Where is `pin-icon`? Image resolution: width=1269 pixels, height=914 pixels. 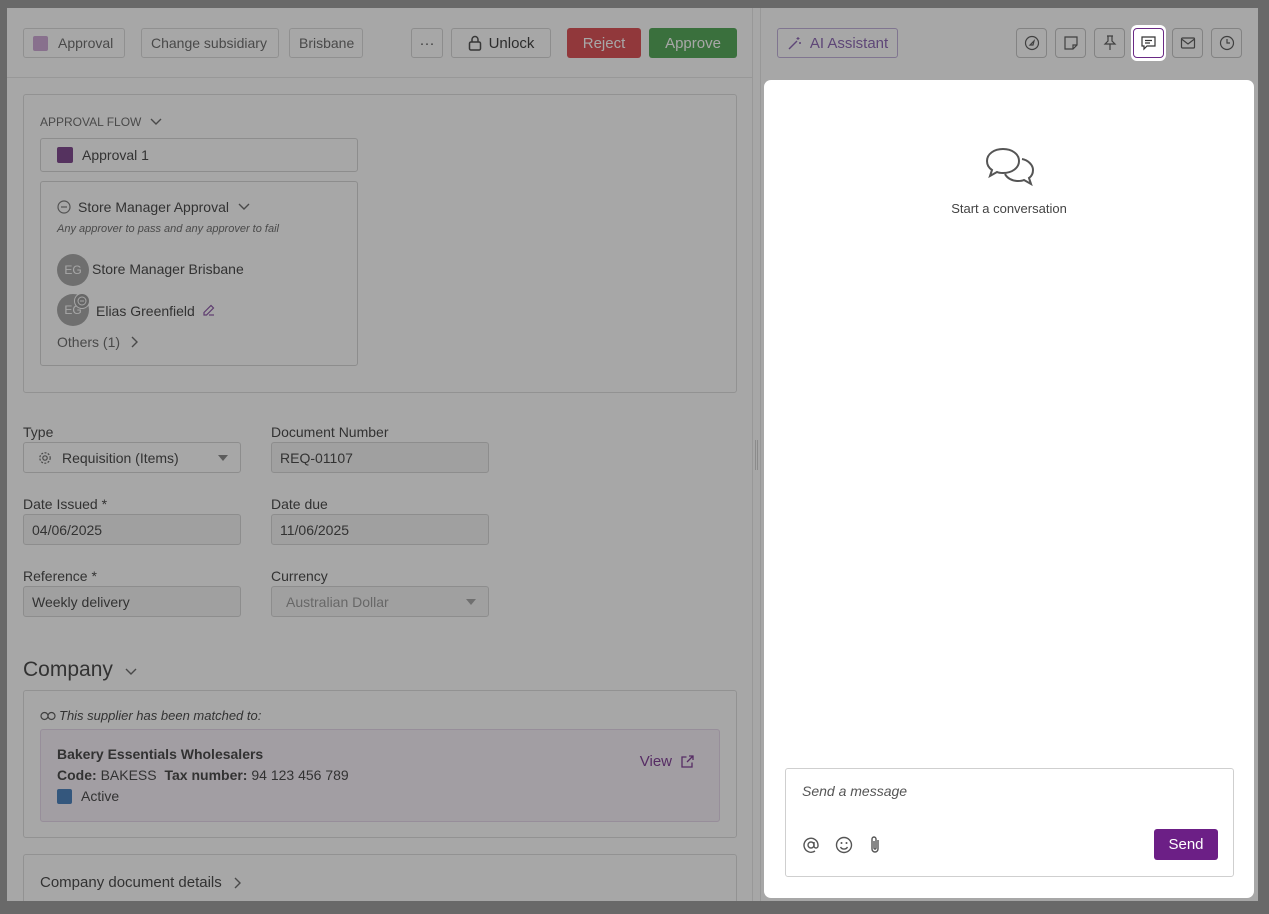
pin-icon is located at coordinates (1109, 42).